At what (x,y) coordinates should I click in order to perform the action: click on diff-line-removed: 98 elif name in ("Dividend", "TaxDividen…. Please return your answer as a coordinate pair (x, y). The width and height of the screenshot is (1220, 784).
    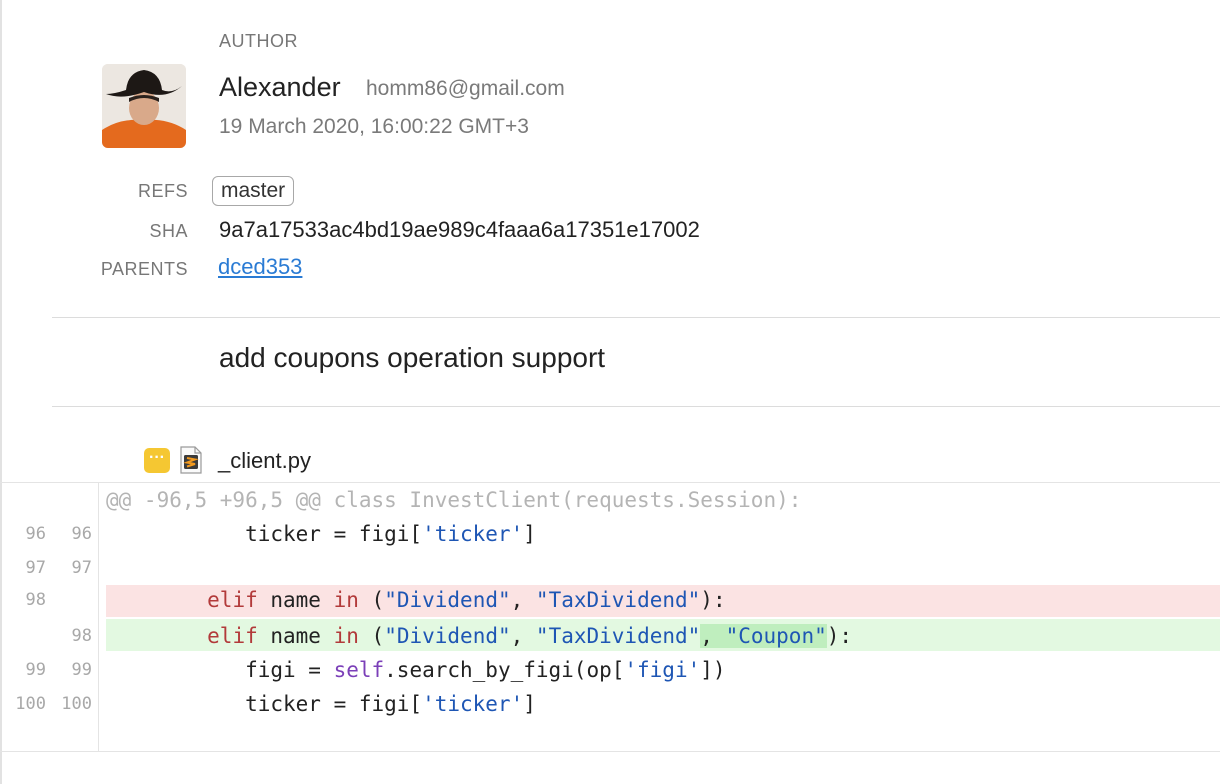
    Looking at the image, I should click on (610, 600).